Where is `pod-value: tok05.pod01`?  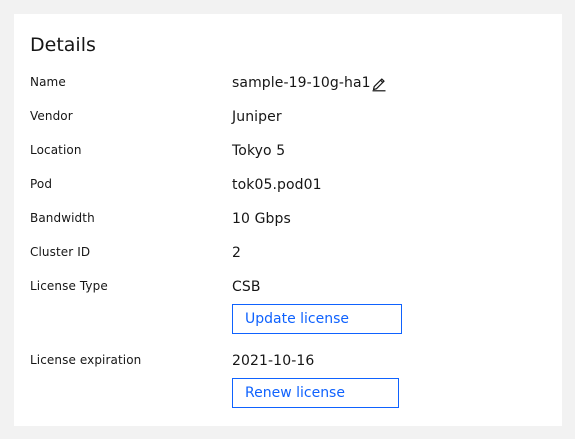
pod-value: tok05.pod01 is located at coordinates (277, 185).